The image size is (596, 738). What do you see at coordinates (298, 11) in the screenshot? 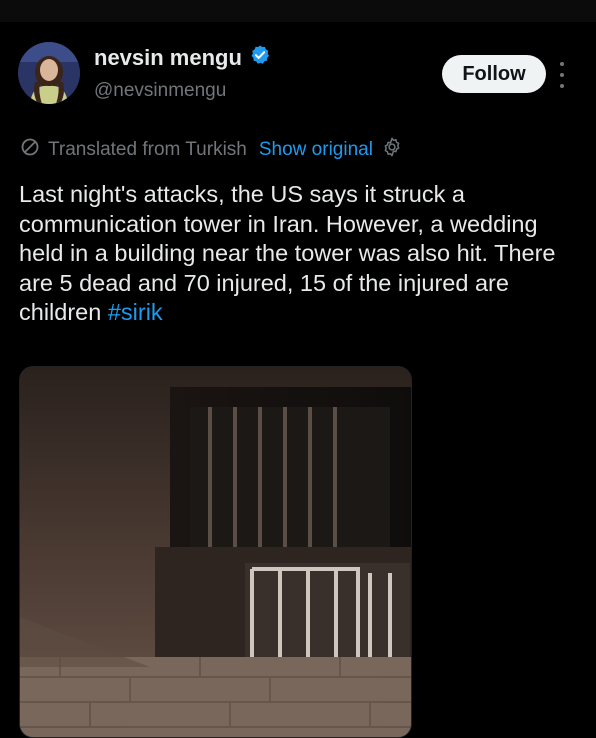
I see `status-bar-strip` at bounding box center [298, 11].